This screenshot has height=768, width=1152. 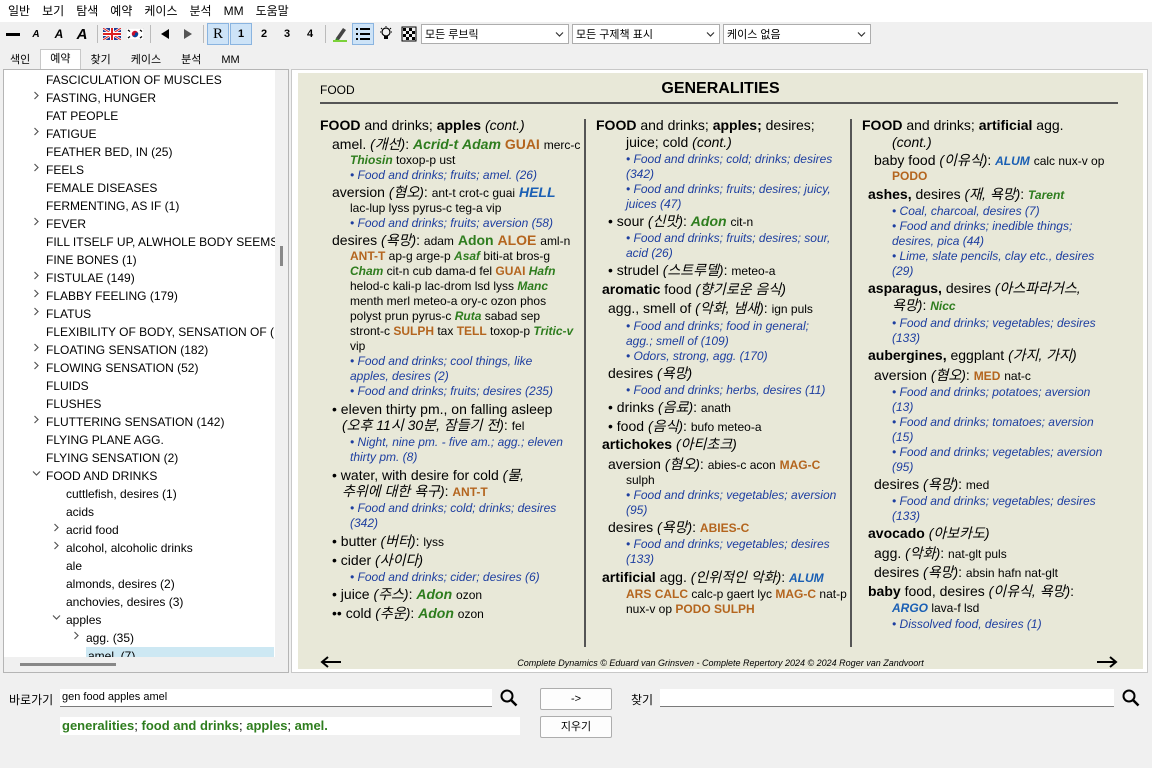 What do you see at coordinates (653, 204) in the screenshot?
I see `cross-reference: juices (47)` at bounding box center [653, 204].